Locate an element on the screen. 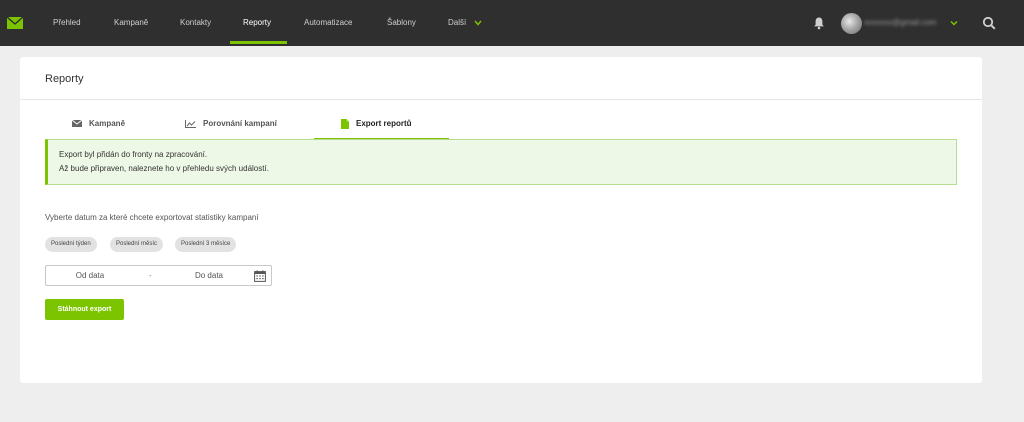 The image size is (1024, 422). date-to-input is located at coordinates (209, 275).